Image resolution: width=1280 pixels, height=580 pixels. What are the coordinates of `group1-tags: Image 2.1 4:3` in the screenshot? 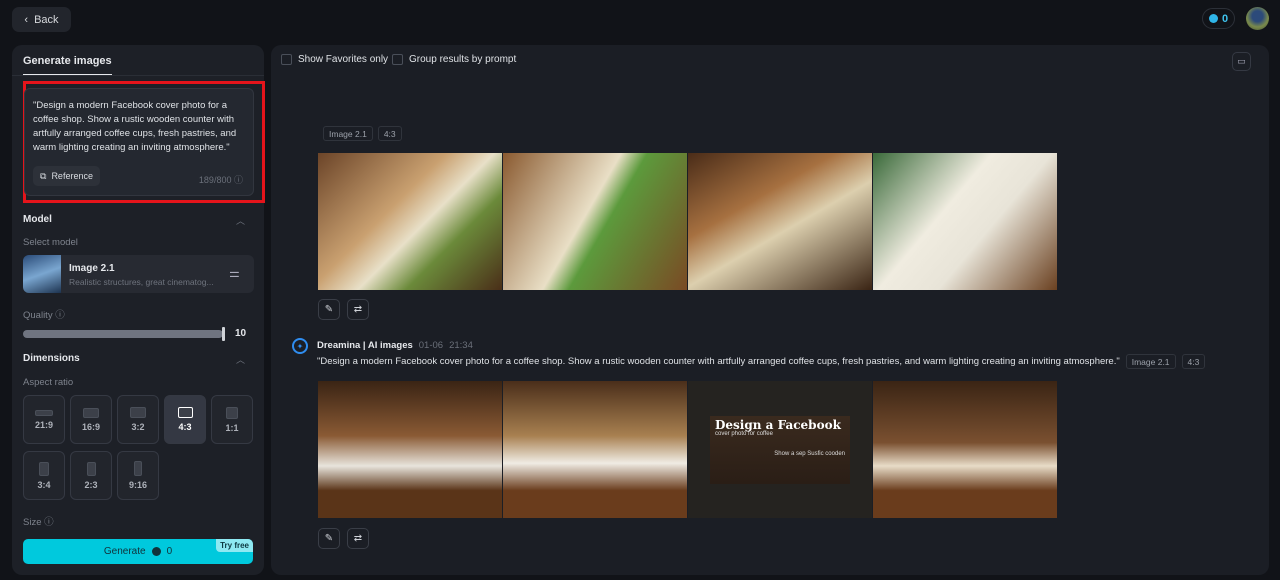 It's located at (362, 133).